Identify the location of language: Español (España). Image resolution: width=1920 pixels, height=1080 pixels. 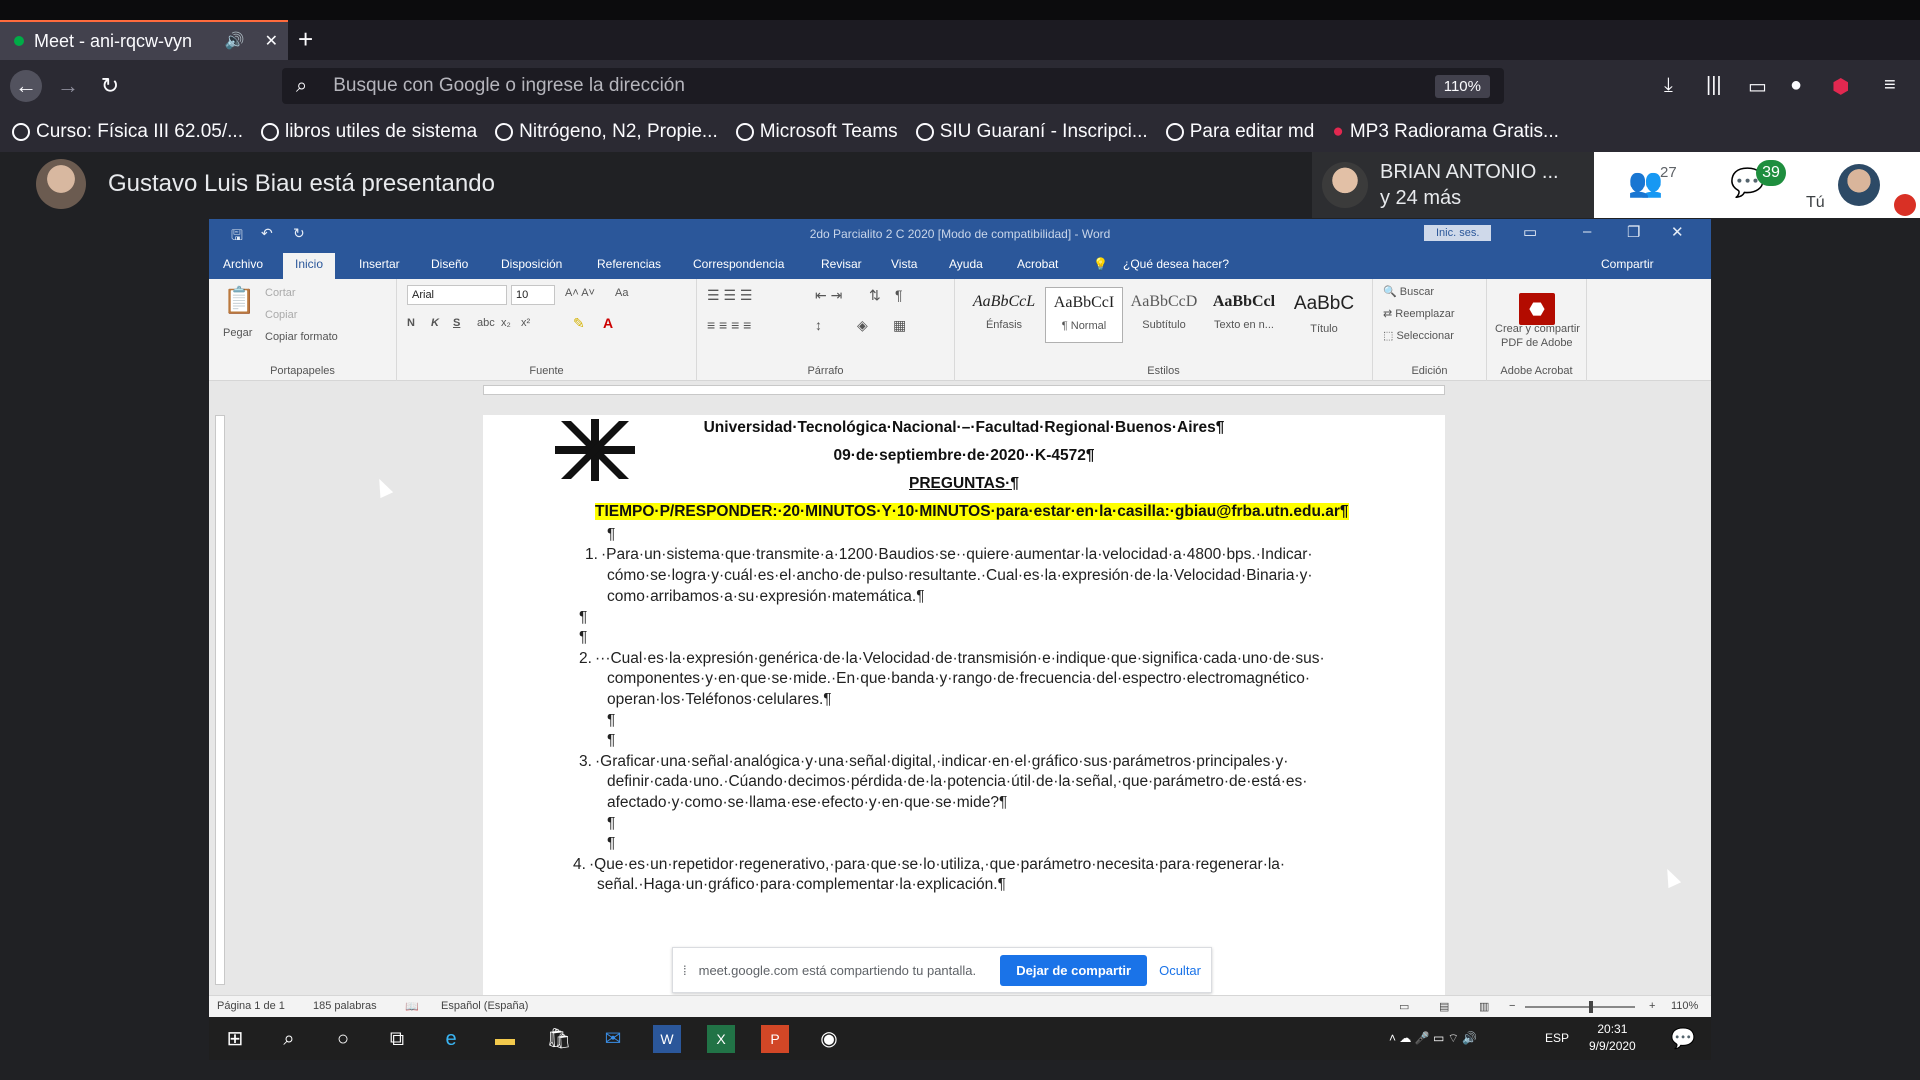
(484, 1006).